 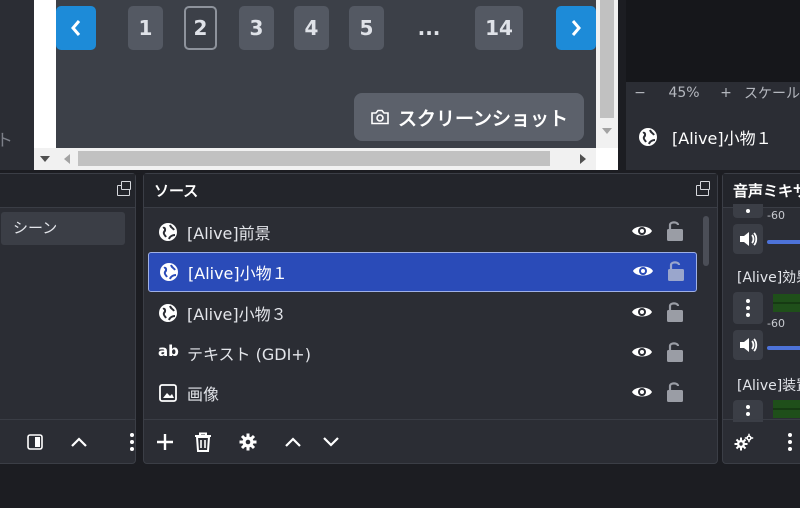 I want to click on source-item: [Alive]前景, so click(x=422, y=232).